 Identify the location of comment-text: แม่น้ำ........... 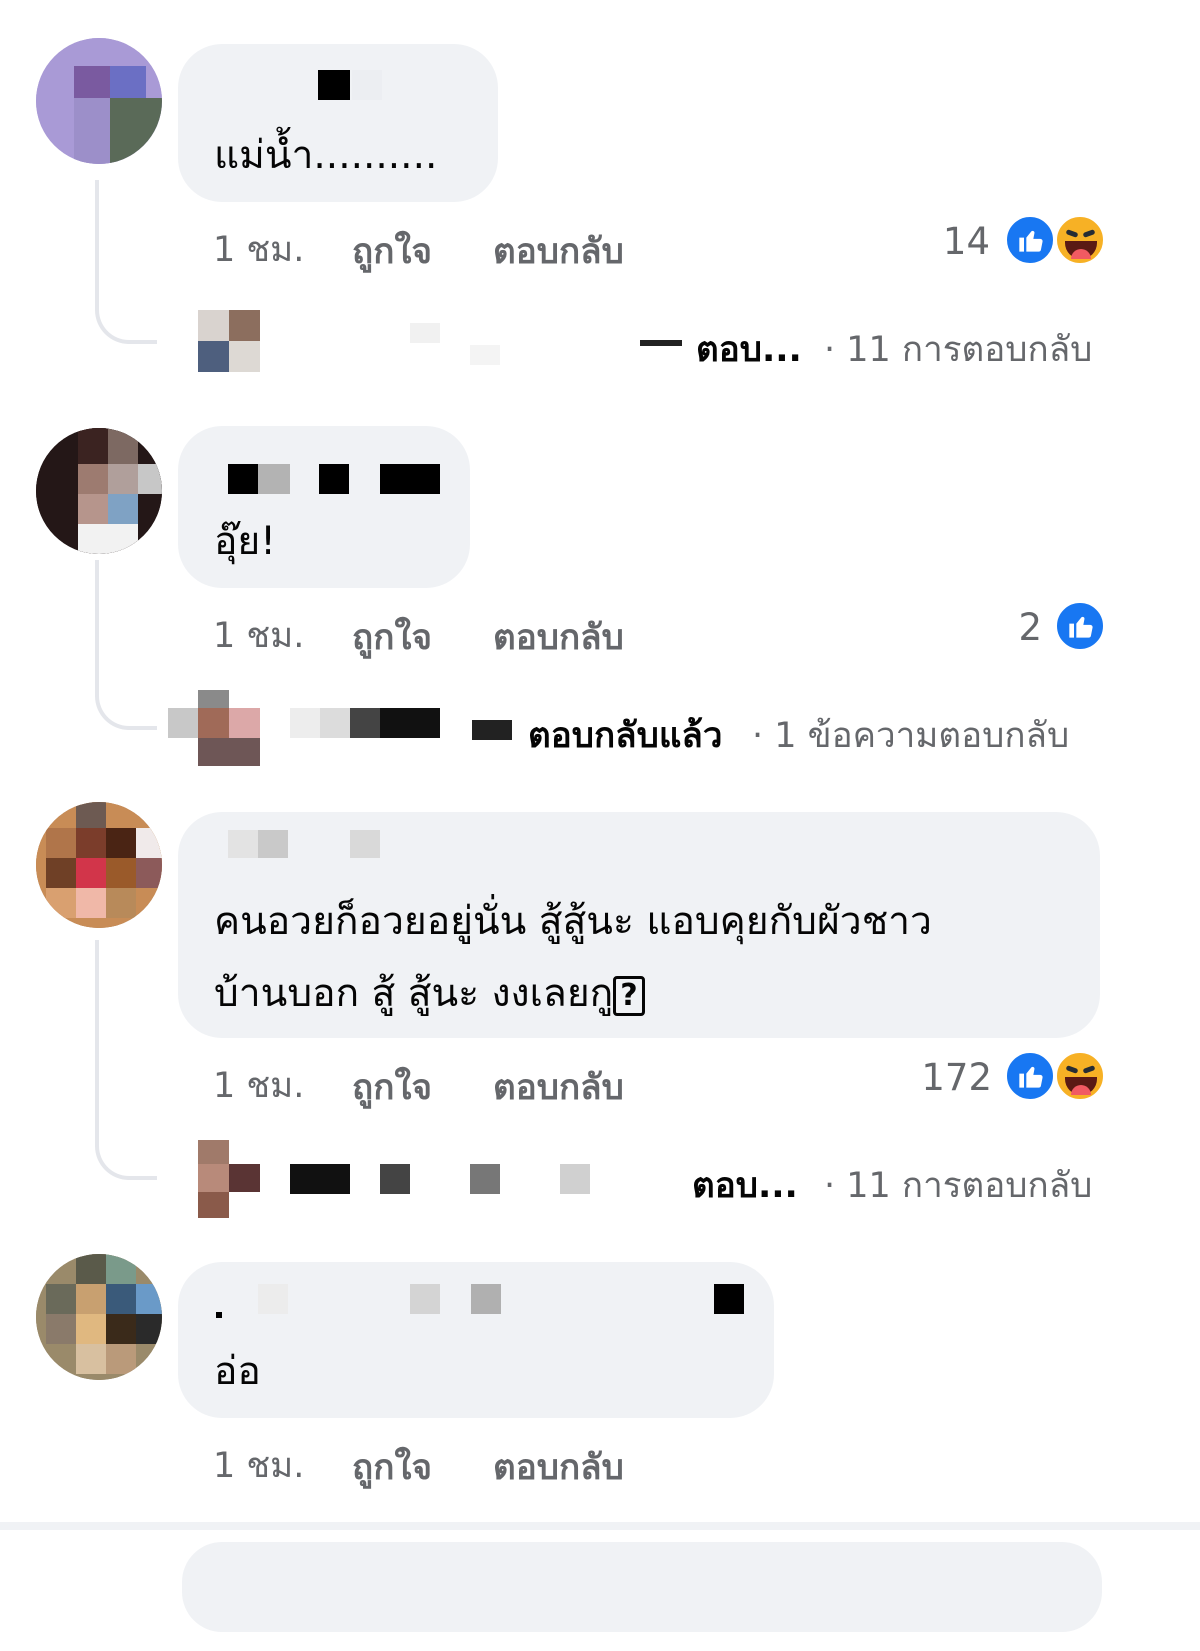
(326, 155).